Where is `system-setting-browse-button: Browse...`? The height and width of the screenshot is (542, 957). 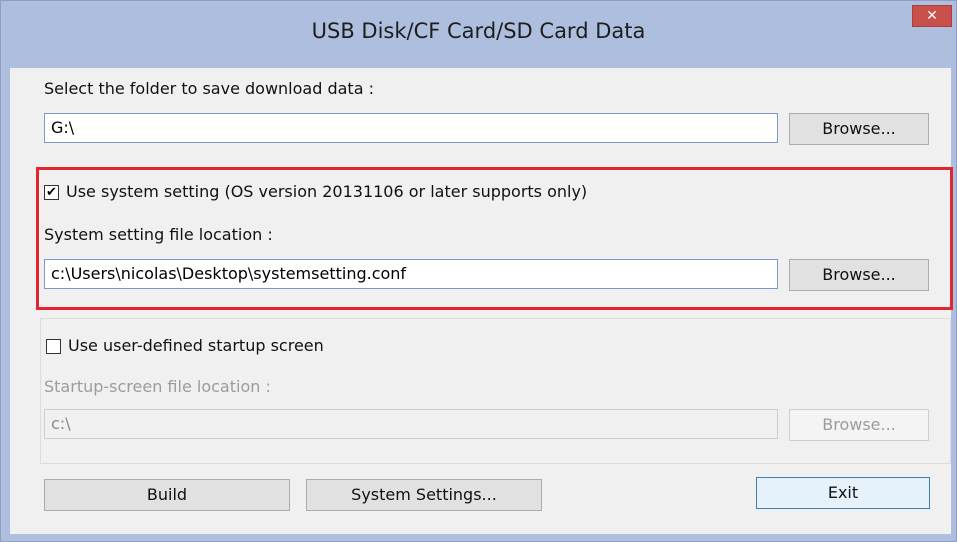
system-setting-browse-button: Browse... is located at coordinates (859, 275).